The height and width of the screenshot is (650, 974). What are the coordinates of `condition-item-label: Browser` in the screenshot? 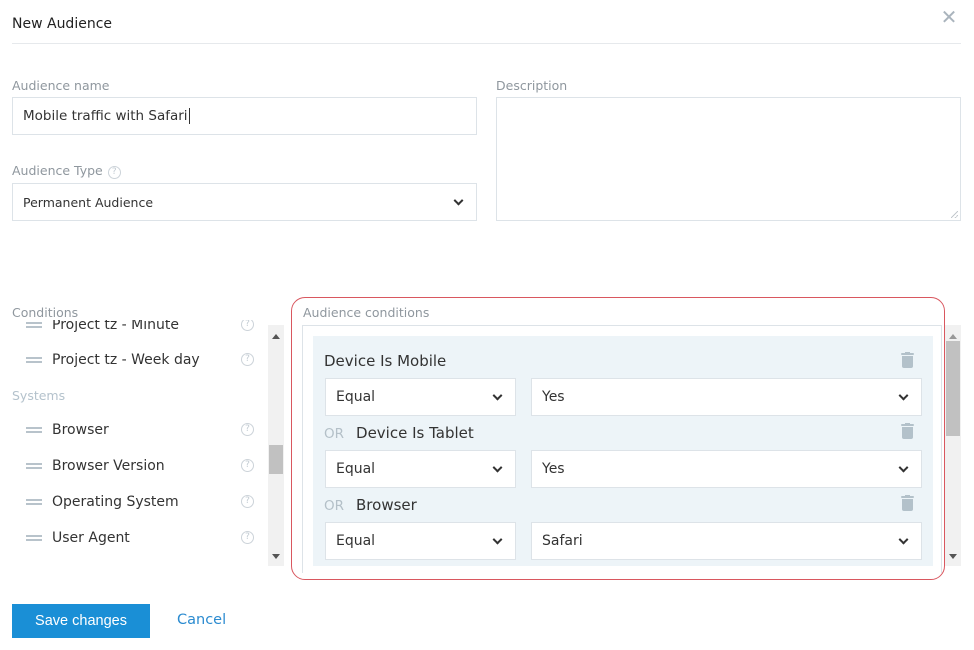 It's located at (80, 430).